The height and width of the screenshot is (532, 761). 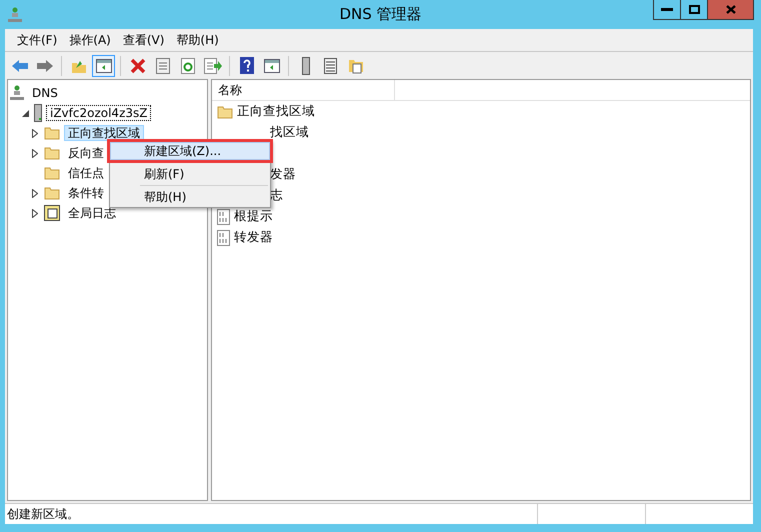 What do you see at coordinates (138, 66) in the screenshot?
I see `delete-icon` at bounding box center [138, 66].